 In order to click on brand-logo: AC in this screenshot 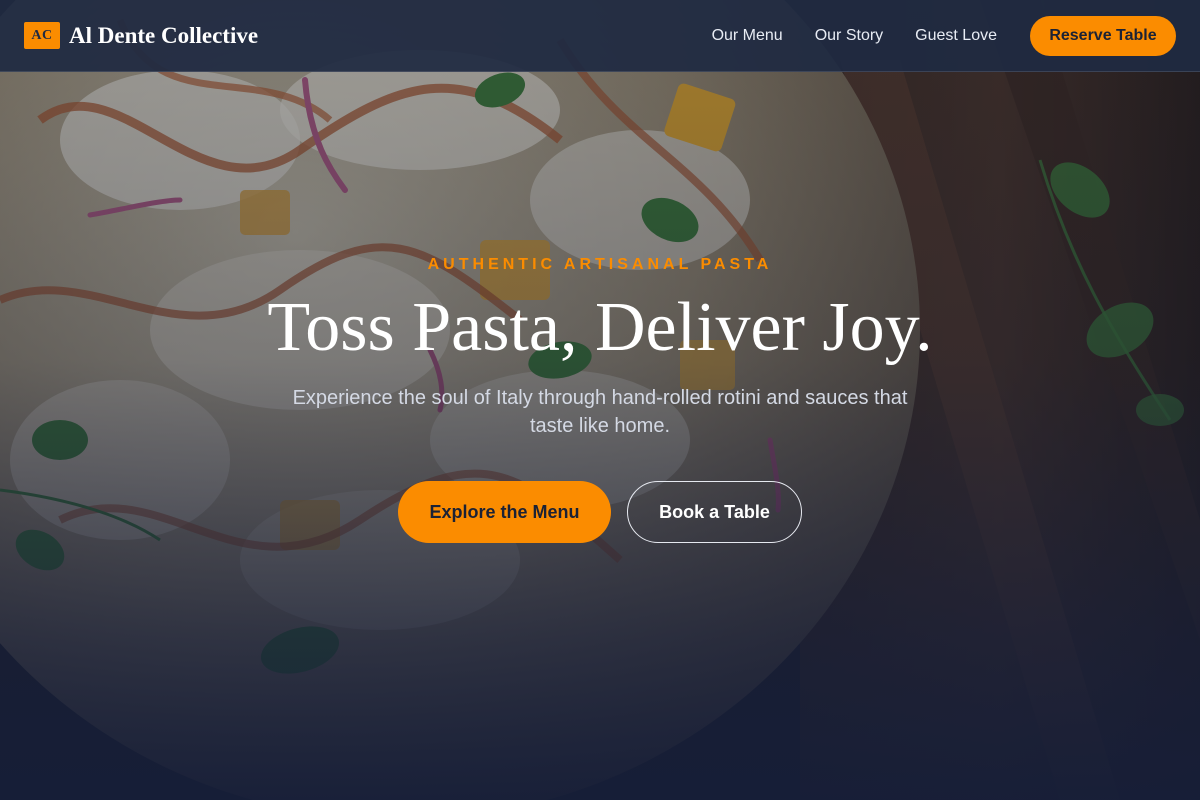, I will do `click(42, 35)`.